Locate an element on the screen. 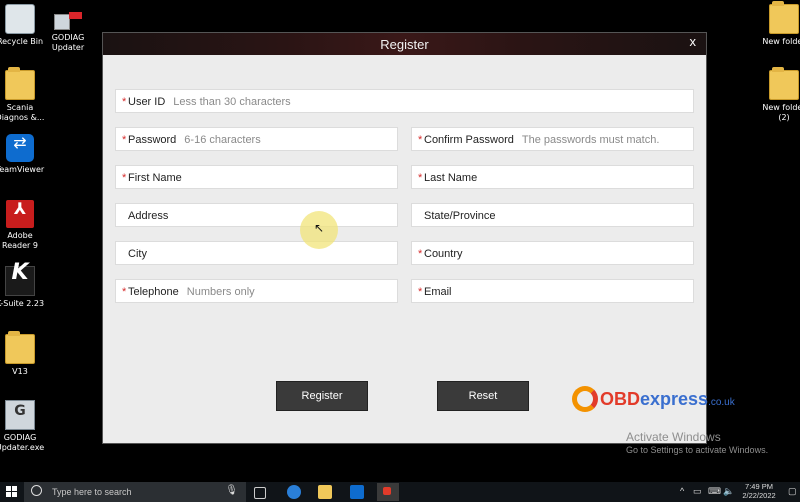 This screenshot has width=800, height=502. mouse-pointer-icon: ↖ is located at coordinates (319, 228).